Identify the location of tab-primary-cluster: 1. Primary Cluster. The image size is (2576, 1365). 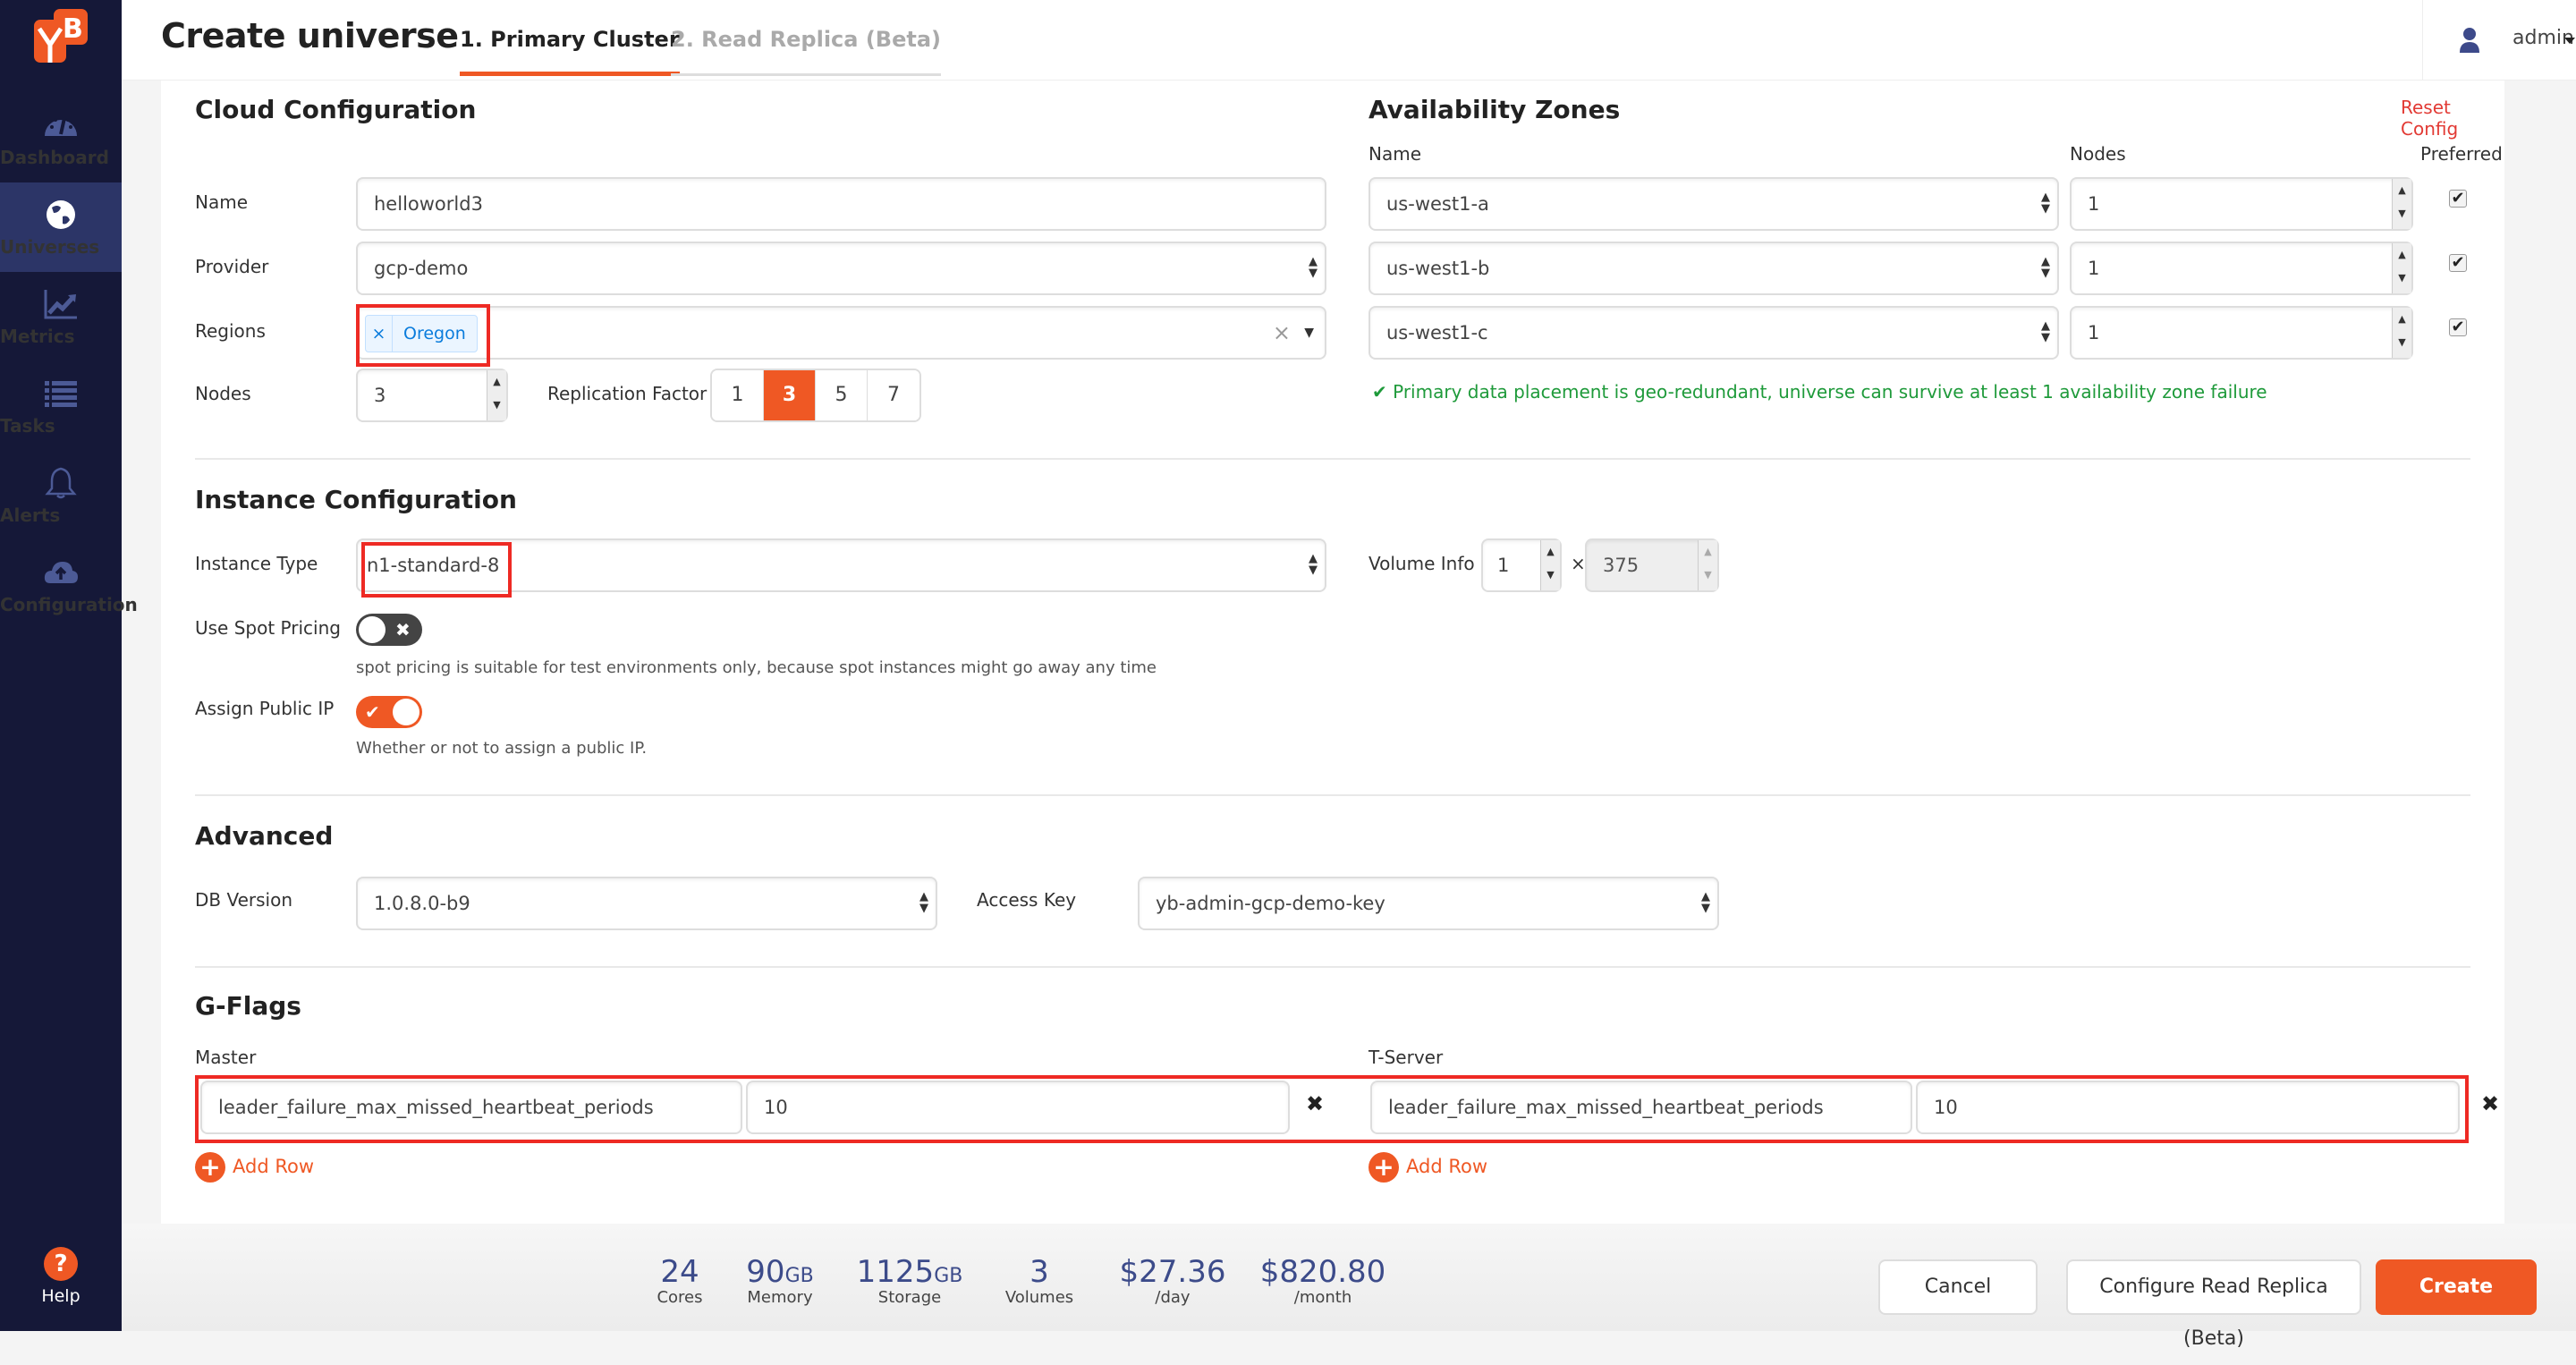
(570, 51).